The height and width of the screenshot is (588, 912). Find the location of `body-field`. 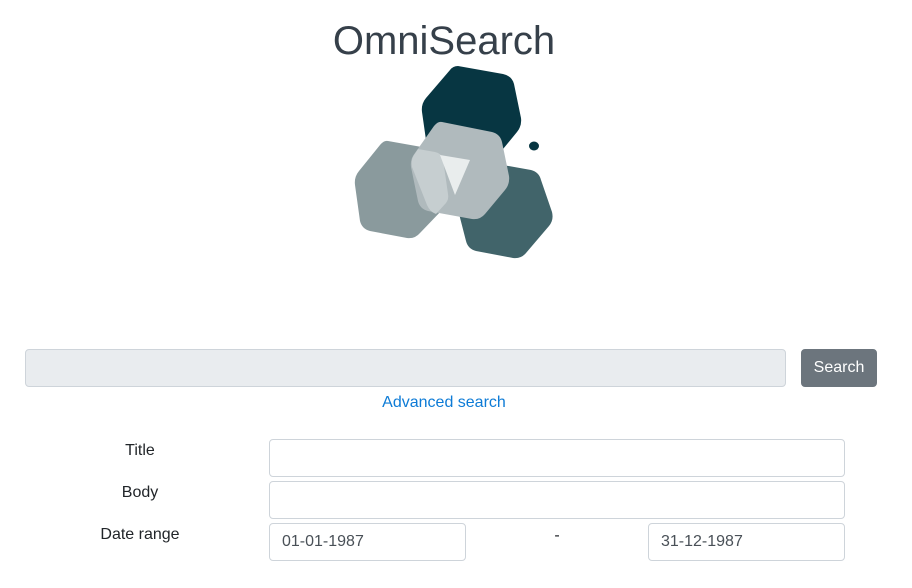

body-field is located at coordinates (557, 500).